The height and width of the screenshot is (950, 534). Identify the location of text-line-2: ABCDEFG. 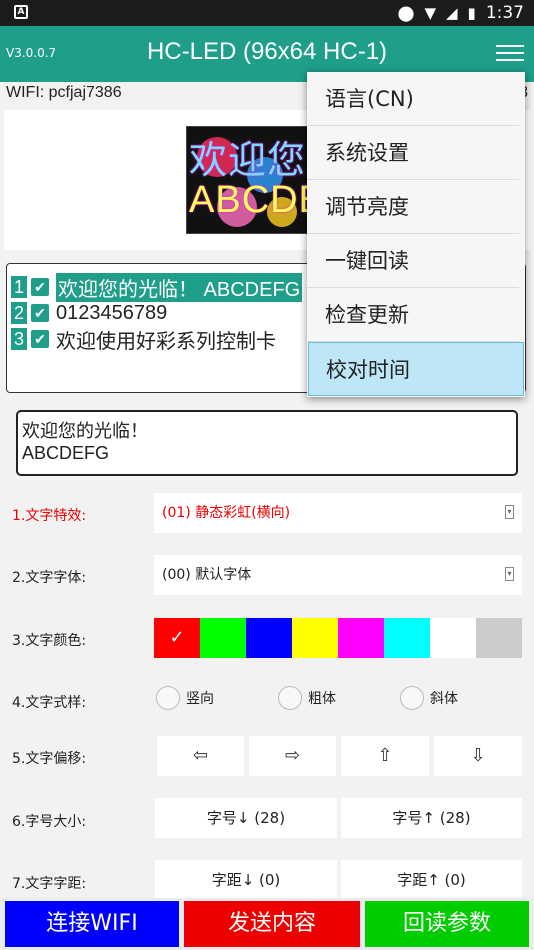
(66, 453).